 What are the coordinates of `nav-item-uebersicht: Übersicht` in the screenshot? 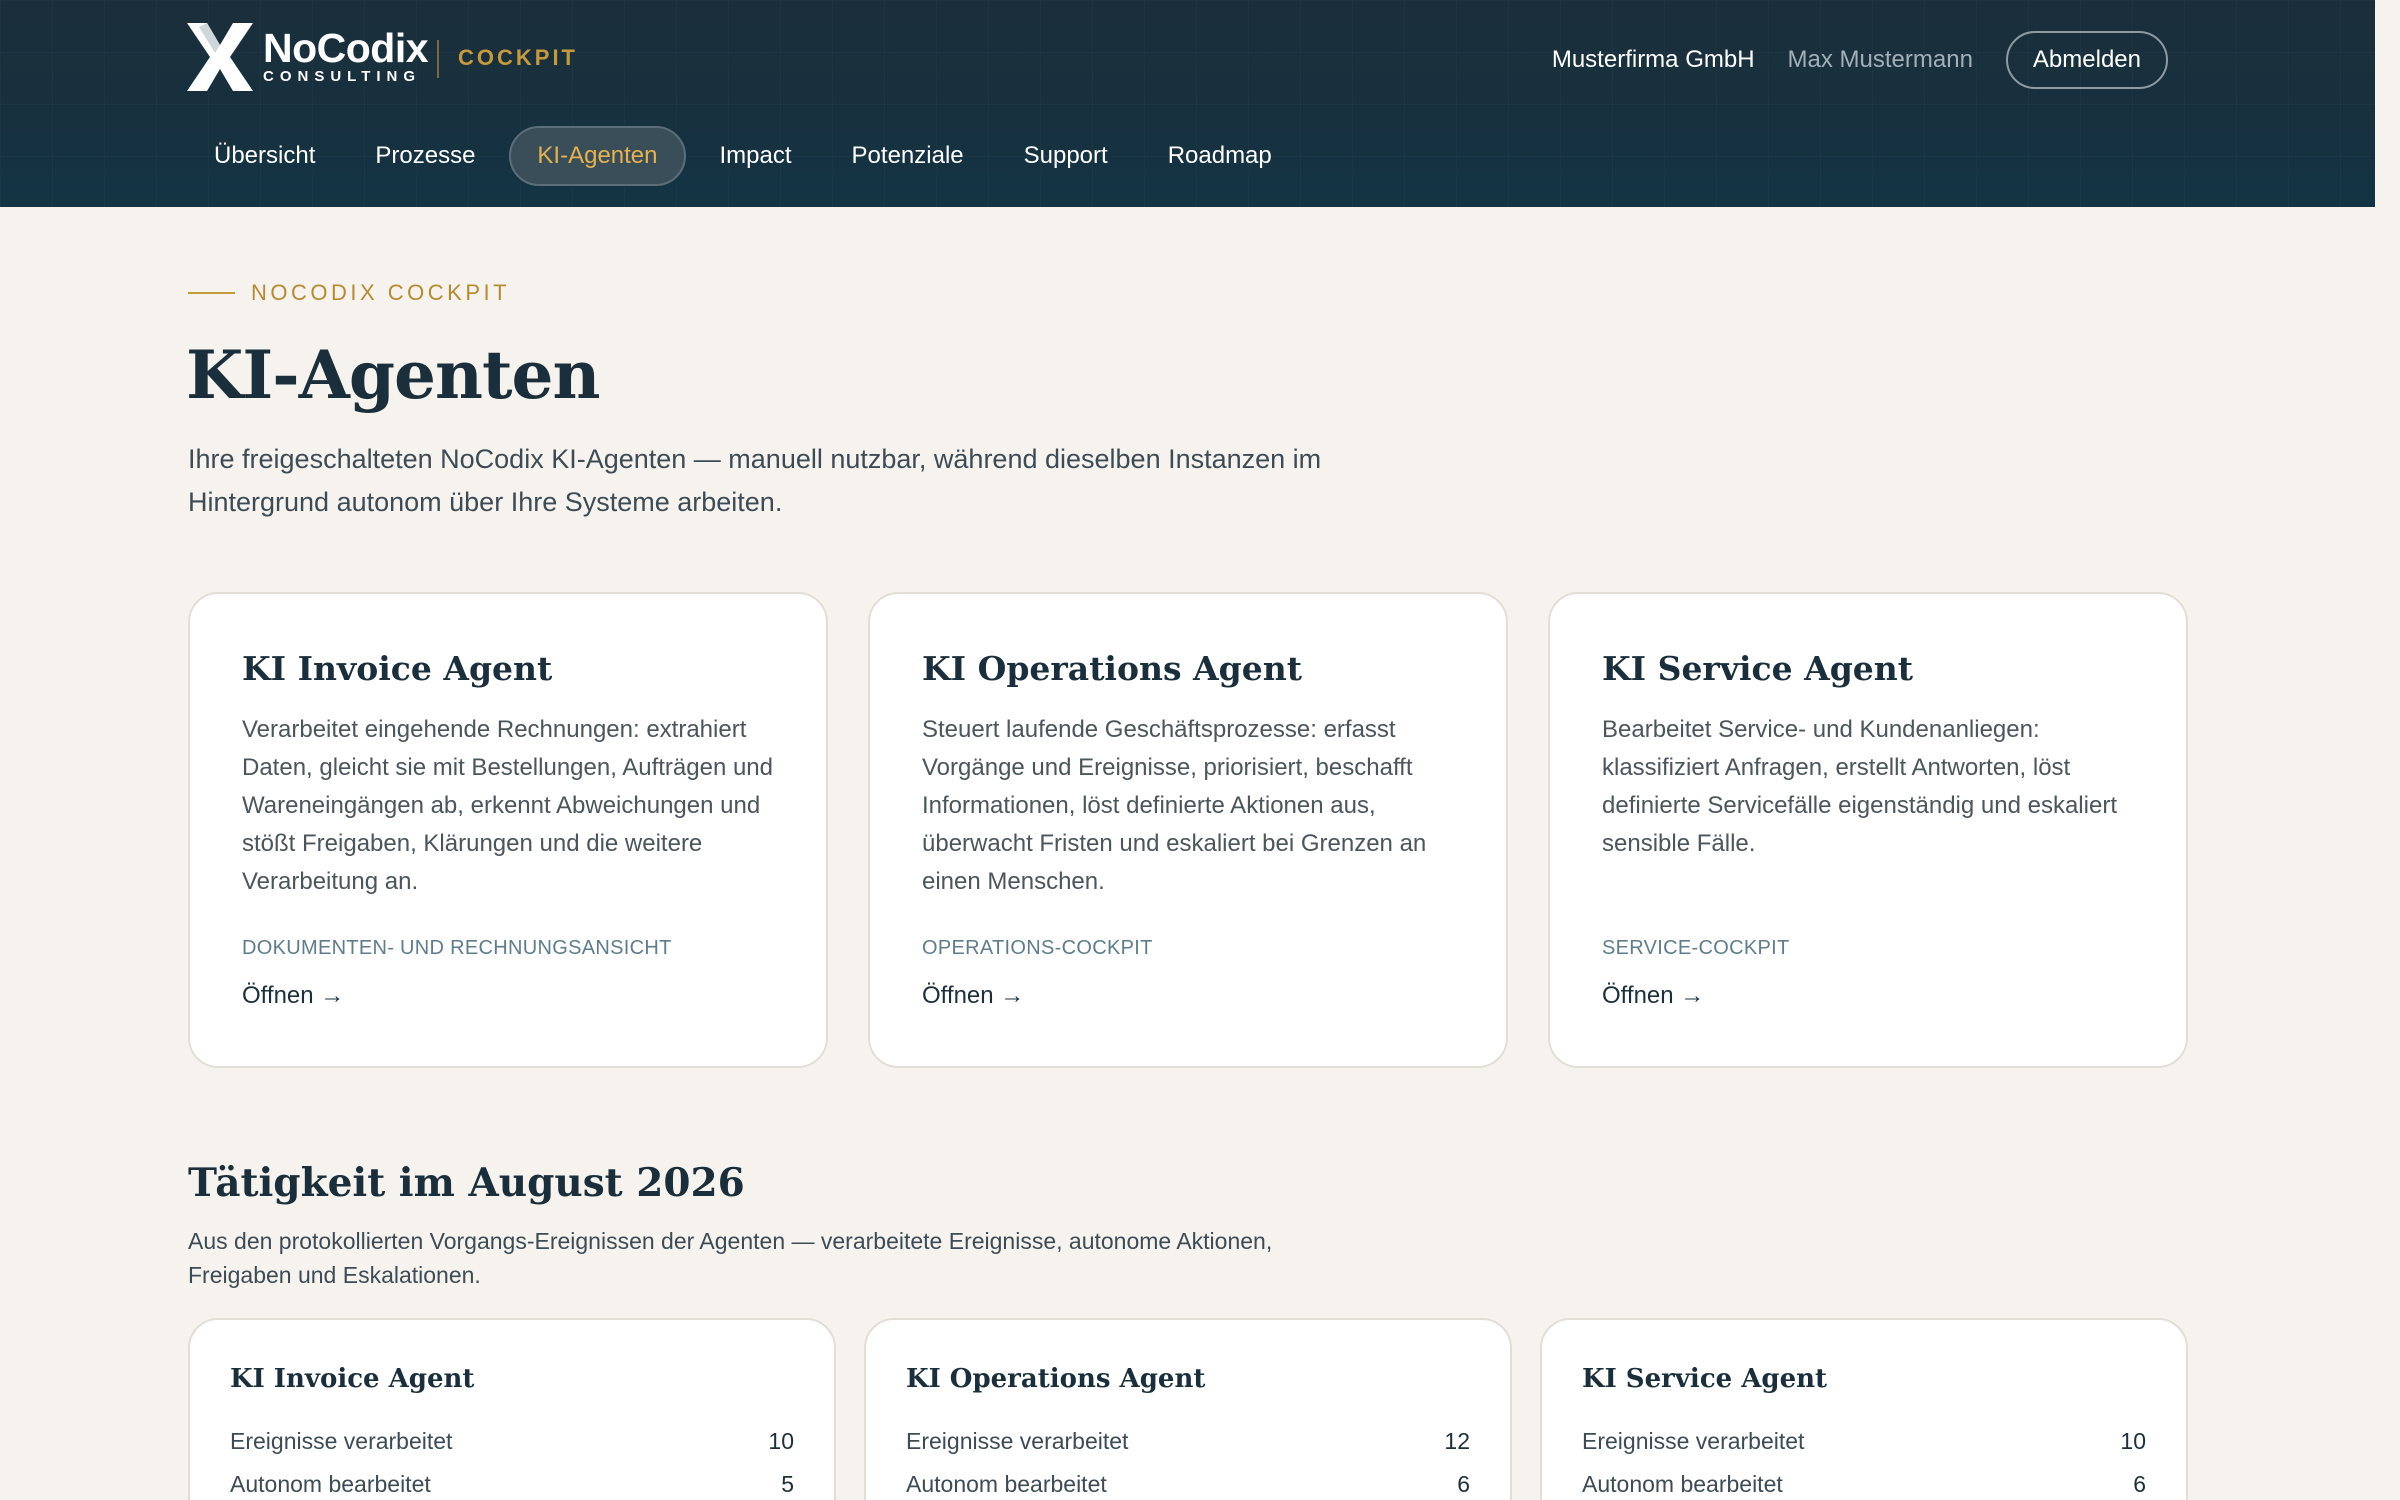 It's located at (264, 156).